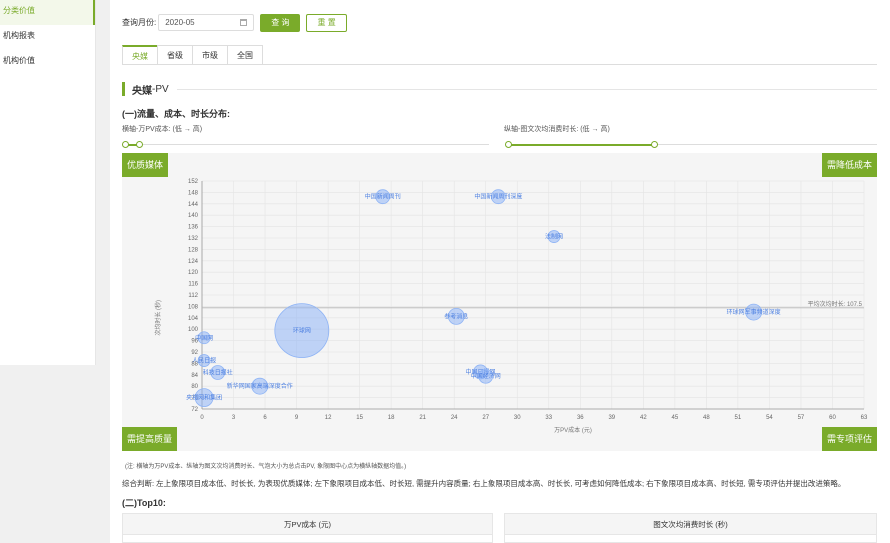 The image size is (890, 543). Describe the element at coordinates (193, 182) in the screenshot. I see `y-tick-label: 152` at that location.